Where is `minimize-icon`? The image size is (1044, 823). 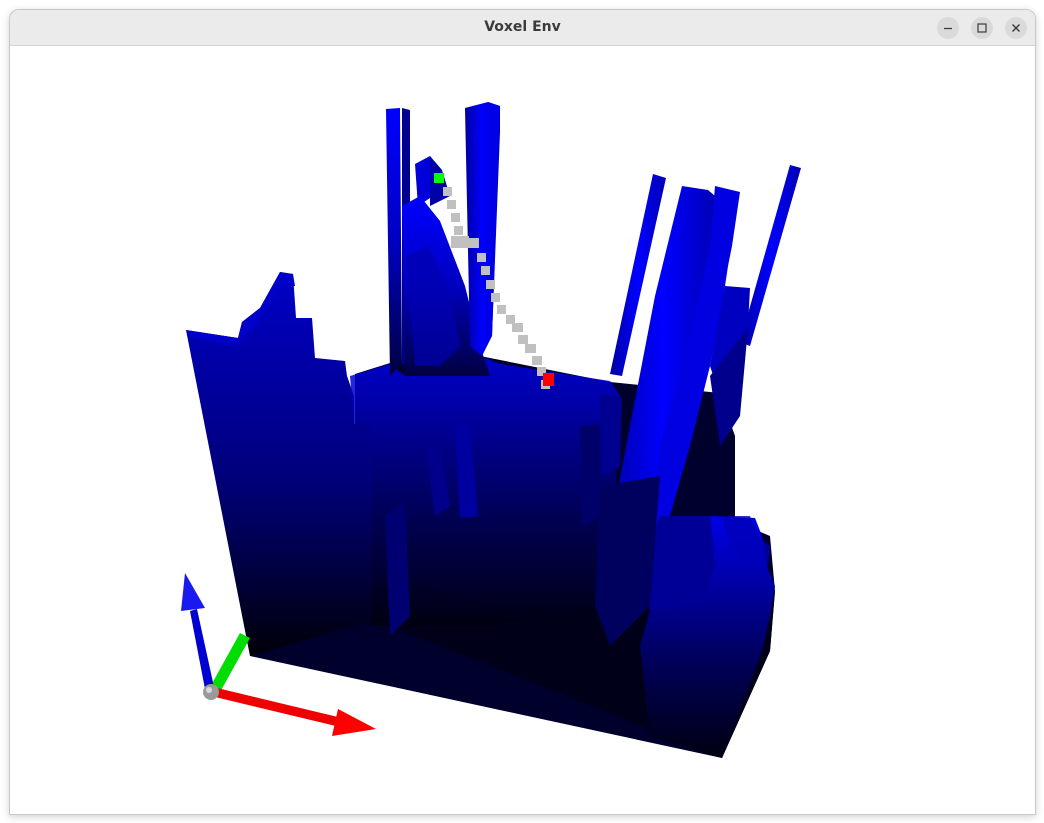
minimize-icon is located at coordinates (948, 28).